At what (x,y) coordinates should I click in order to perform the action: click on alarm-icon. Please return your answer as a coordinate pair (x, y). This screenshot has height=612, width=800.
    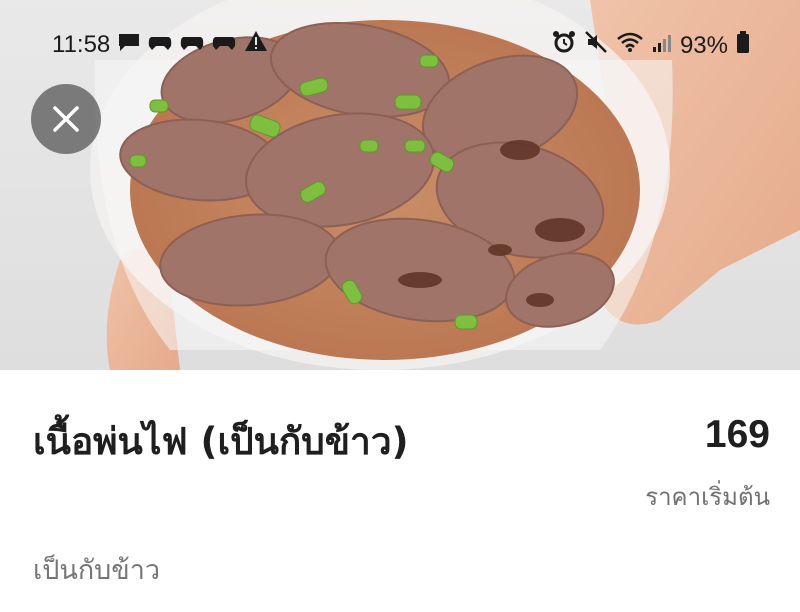
    Looking at the image, I should click on (564, 45).